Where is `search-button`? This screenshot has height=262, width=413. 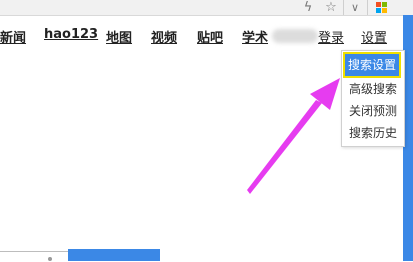
search-button is located at coordinates (114, 255).